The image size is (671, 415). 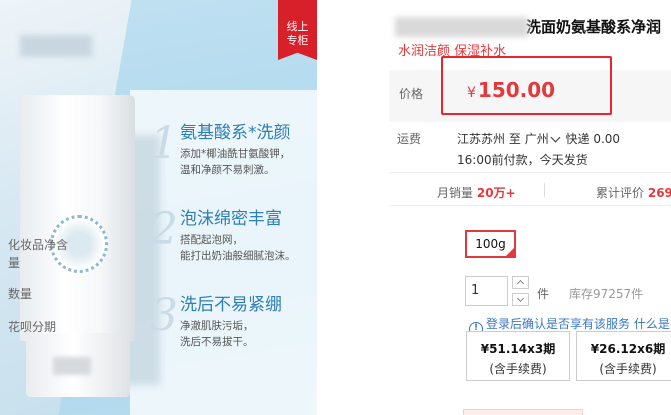 I want to click on shipping-row: 运费 江苏苏州 至 广州 快递 0.00, so click(x=509, y=139).